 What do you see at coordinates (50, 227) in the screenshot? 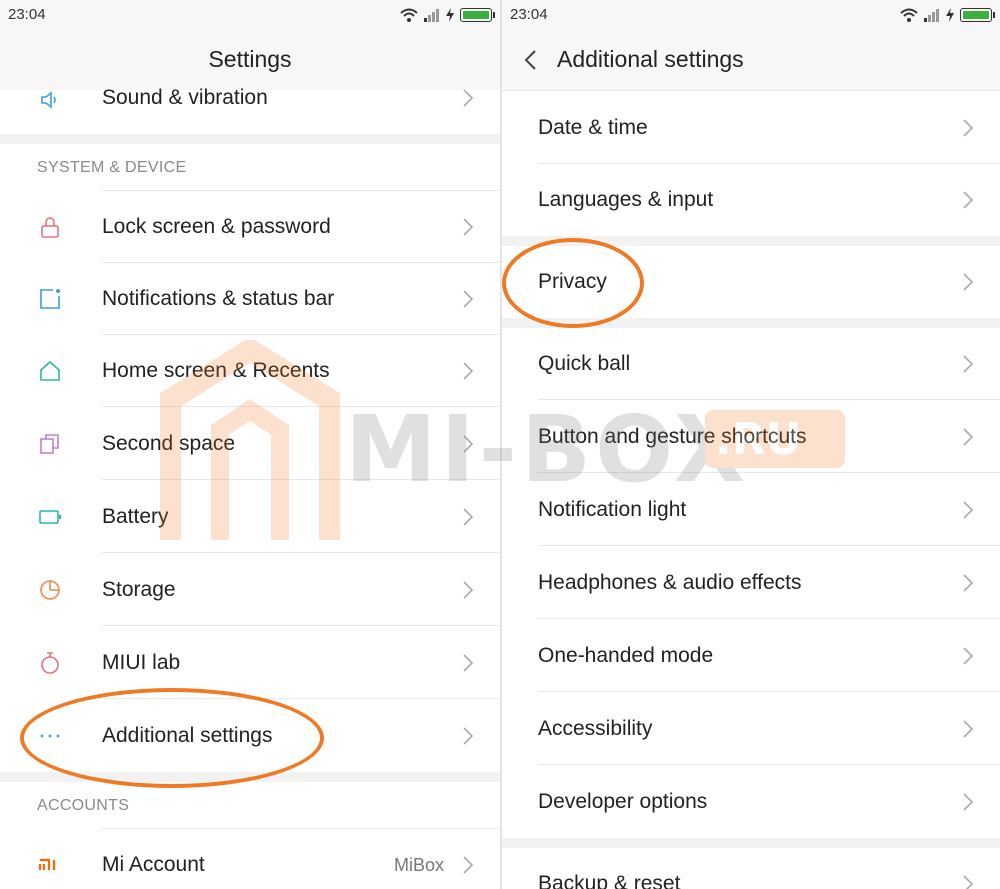
I see `lock-icon` at bounding box center [50, 227].